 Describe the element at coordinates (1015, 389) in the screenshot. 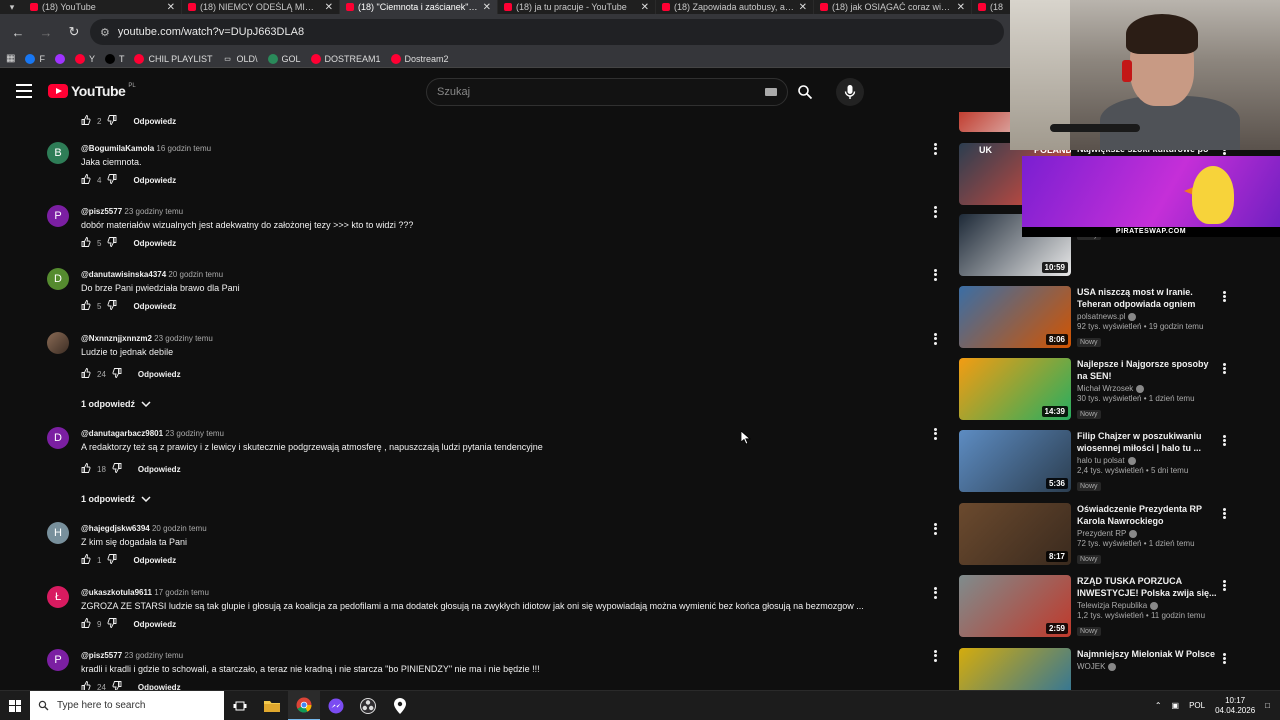

I see `video-thumbnail: 14:39` at that location.